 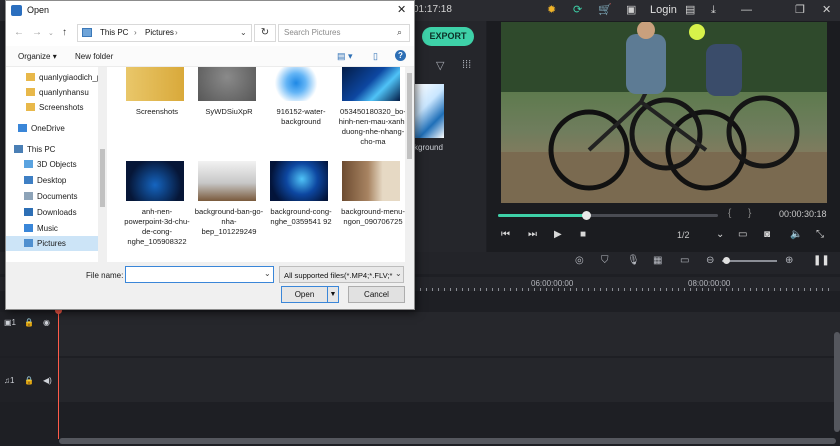 I want to click on nav-item: Screenshots, so click(x=52, y=107).